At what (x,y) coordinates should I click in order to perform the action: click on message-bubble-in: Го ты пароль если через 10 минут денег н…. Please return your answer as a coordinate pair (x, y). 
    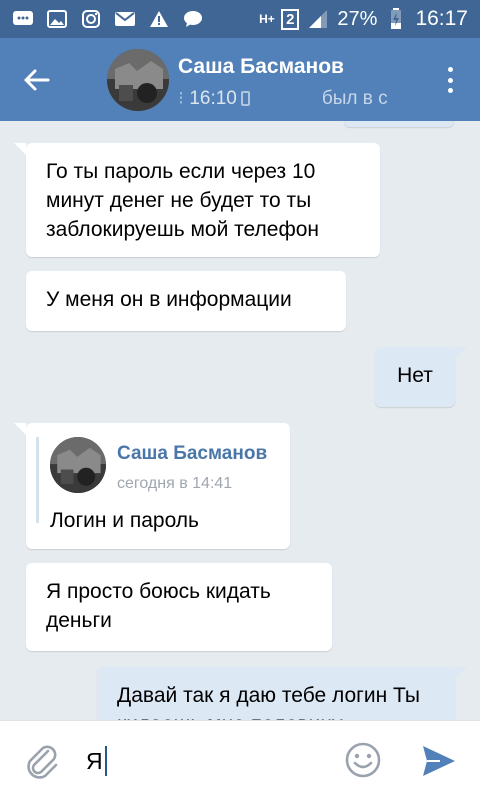
    Looking at the image, I should click on (197, 200).